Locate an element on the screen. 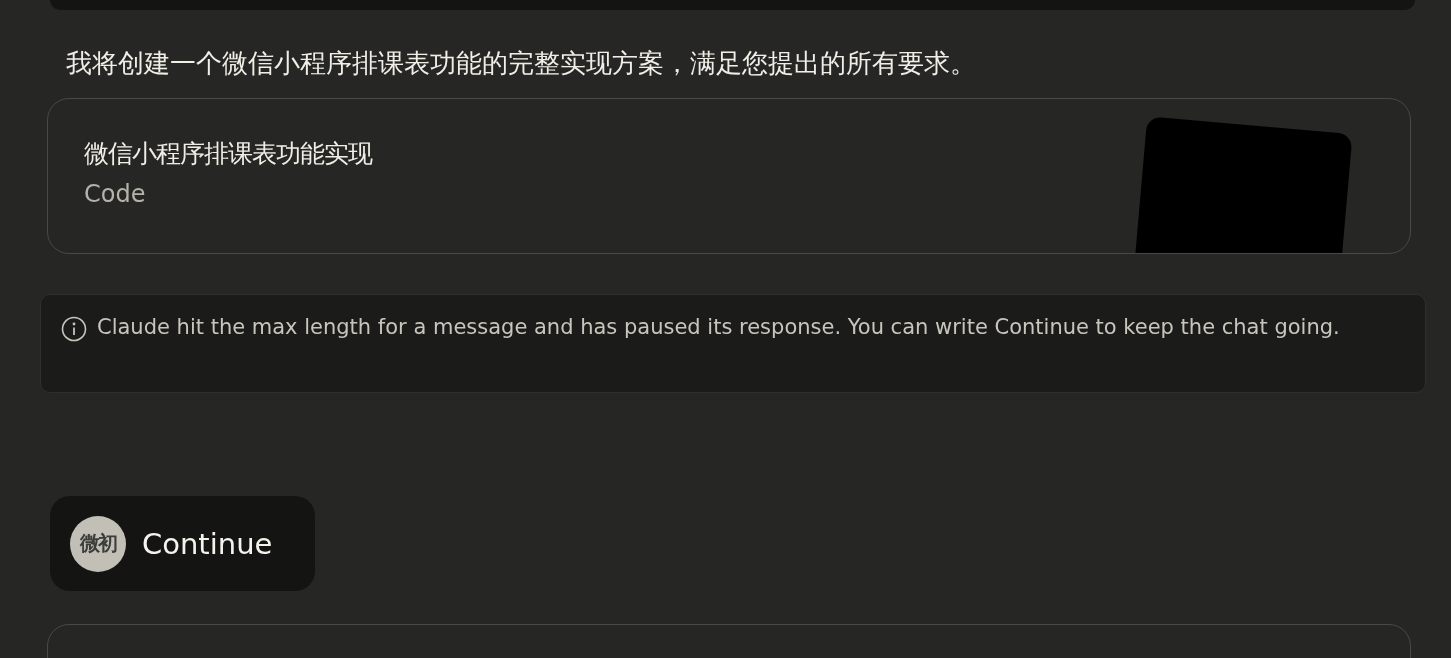 The image size is (1451, 658). response-text: 我将创建一个微信小程序排课表功能的完整实现方案，满足您提出的所有要求。 is located at coordinates (521, 63).